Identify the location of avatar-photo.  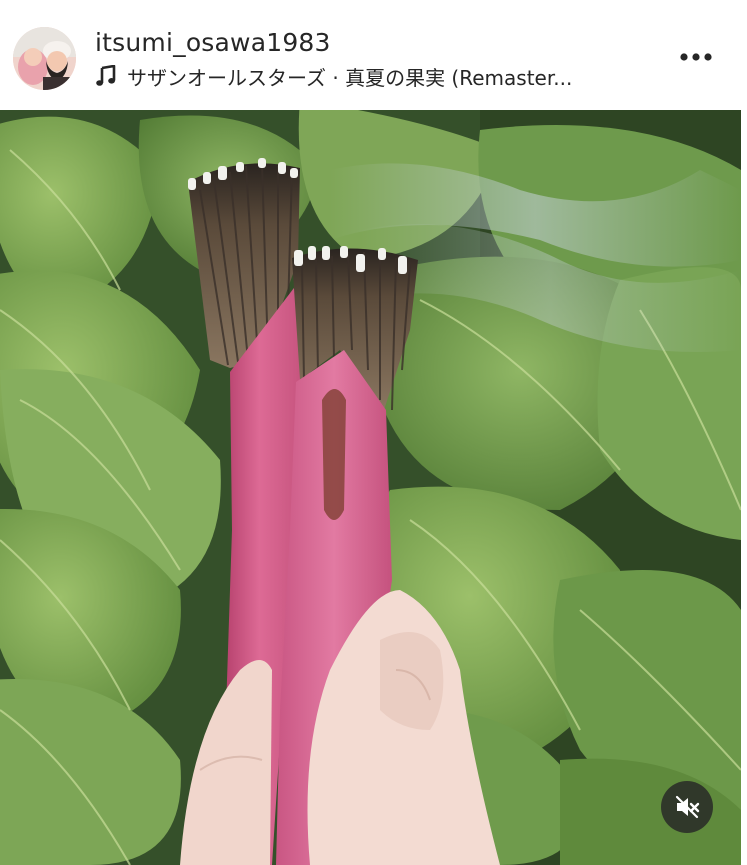
(44, 58).